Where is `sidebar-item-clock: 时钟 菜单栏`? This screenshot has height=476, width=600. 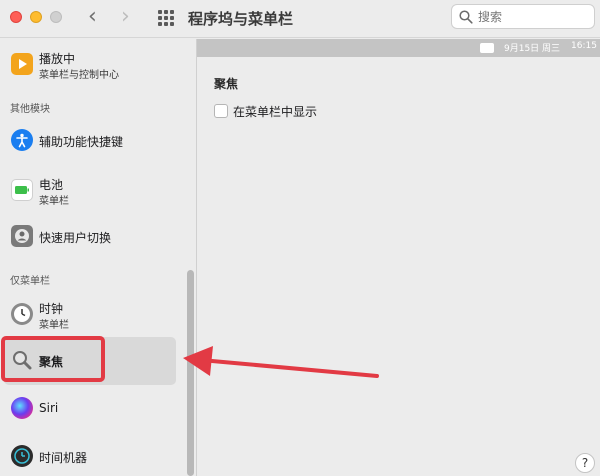 sidebar-item-clock: 时钟 菜单栏 is located at coordinates (93, 314).